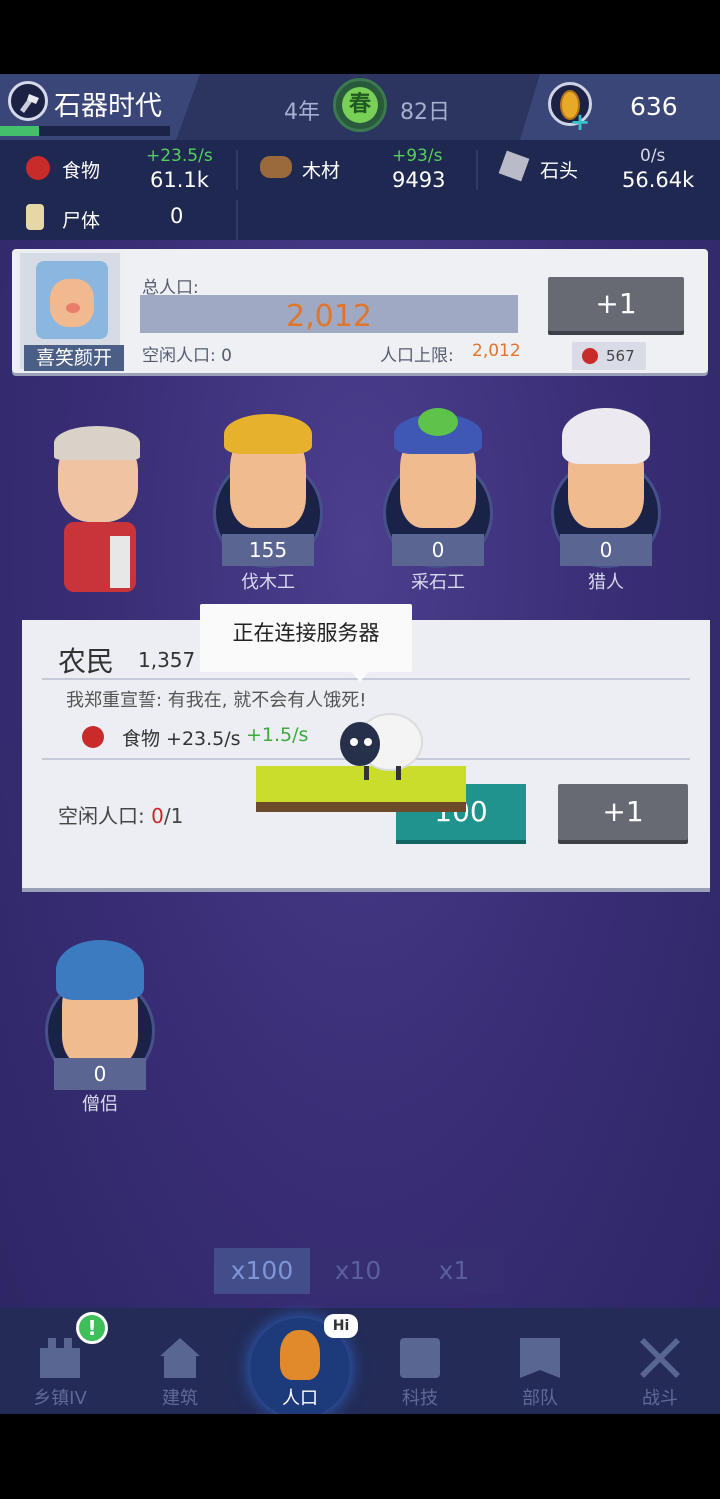 The height and width of the screenshot is (1499, 720). I want to click on idle-current: 0, so click(157, 816).